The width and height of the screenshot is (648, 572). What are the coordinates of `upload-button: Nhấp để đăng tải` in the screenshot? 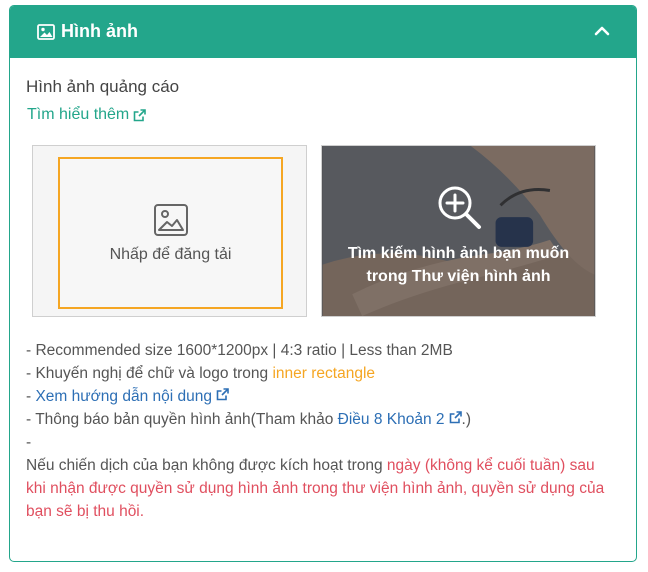 It's located at (170, 233).